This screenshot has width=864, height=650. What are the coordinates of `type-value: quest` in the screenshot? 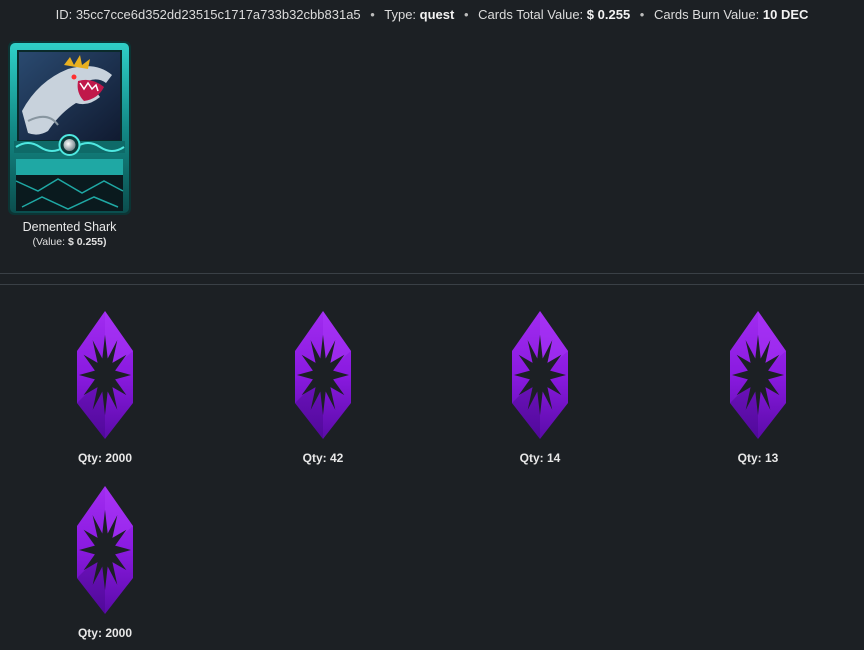 It's located at (437, 14).